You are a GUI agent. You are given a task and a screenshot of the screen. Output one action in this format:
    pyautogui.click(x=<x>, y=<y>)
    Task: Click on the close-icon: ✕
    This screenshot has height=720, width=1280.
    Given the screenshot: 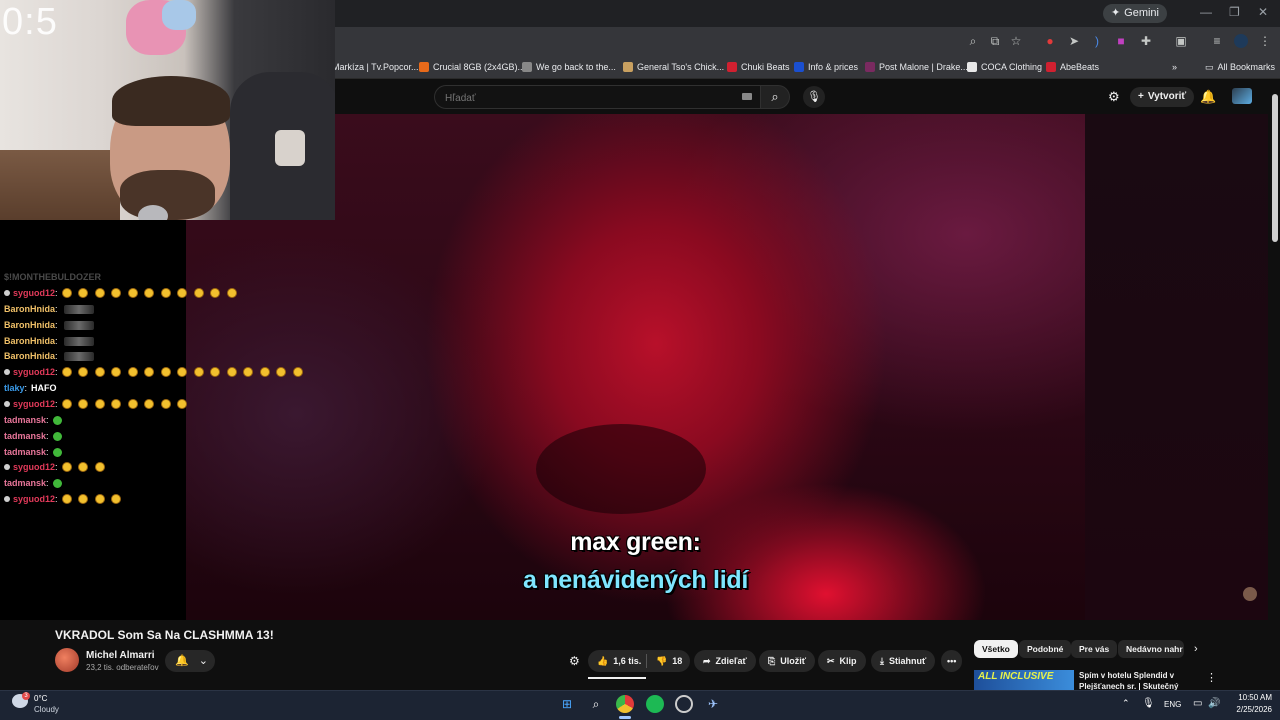 What is the action you would take?
    pyautogui.click(x=1263, y=12)
    